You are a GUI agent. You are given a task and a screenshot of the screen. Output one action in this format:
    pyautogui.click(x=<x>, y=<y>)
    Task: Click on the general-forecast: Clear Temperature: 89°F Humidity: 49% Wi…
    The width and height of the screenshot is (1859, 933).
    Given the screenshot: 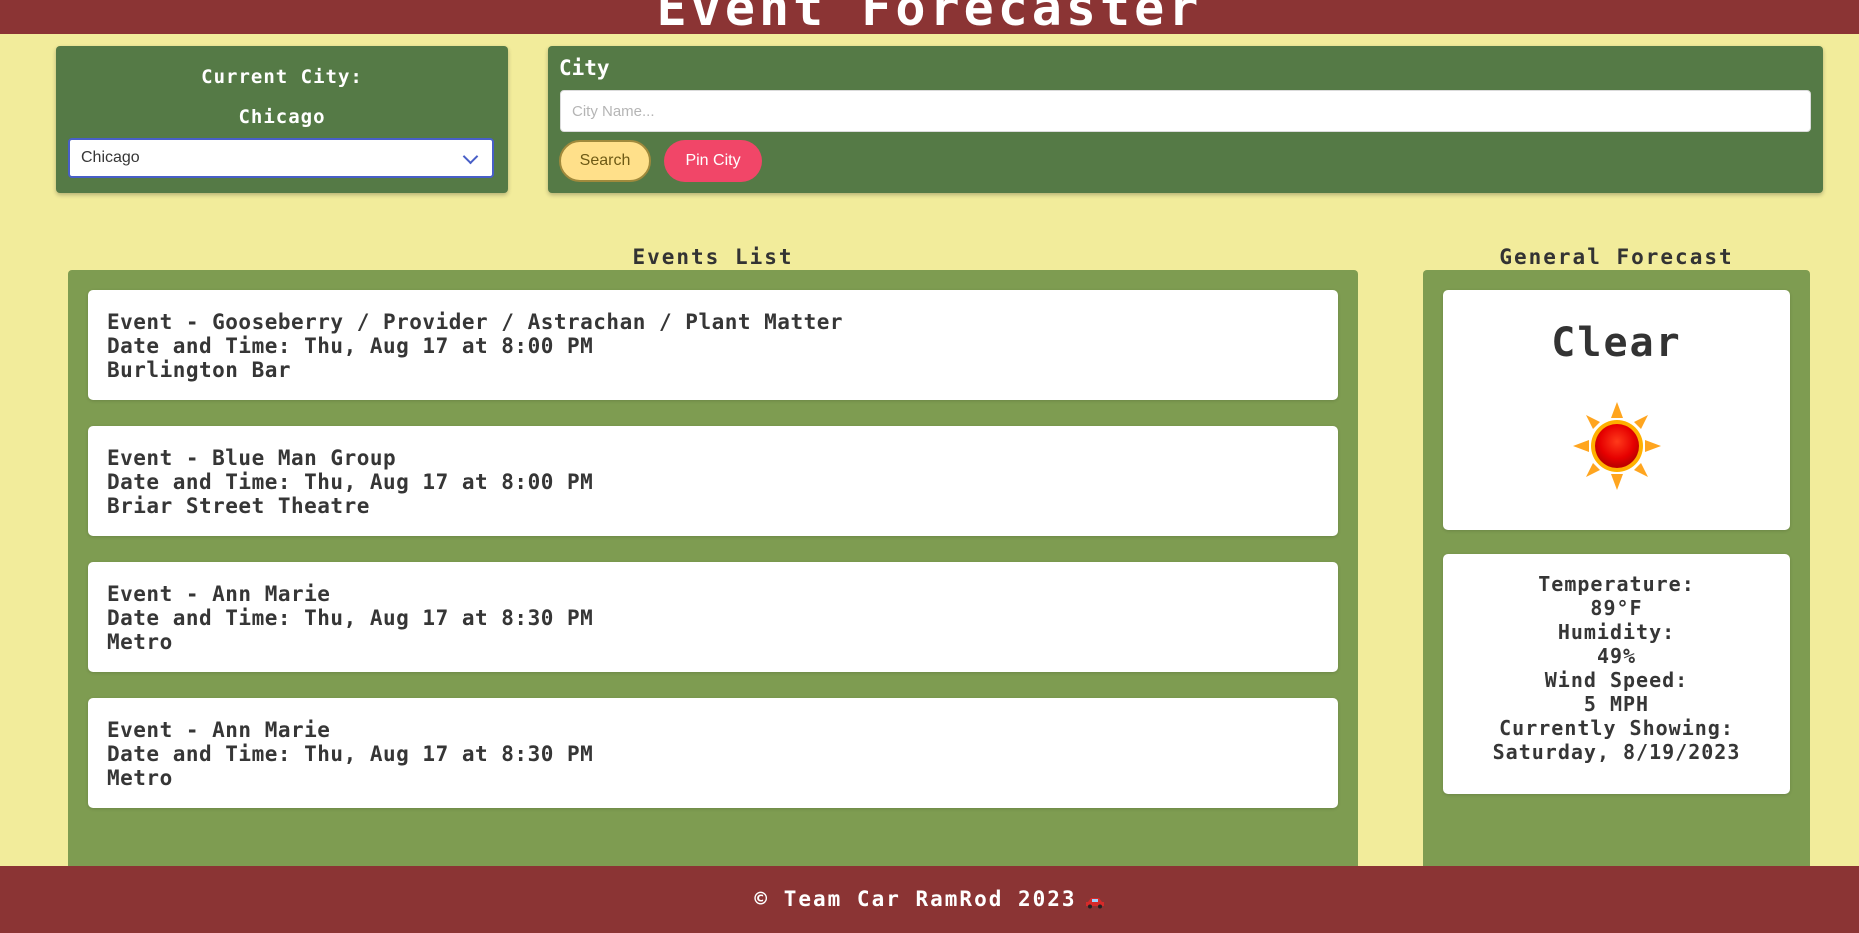 What is the action you would take?
    pyautogui.click(x=1616, y=568)
    